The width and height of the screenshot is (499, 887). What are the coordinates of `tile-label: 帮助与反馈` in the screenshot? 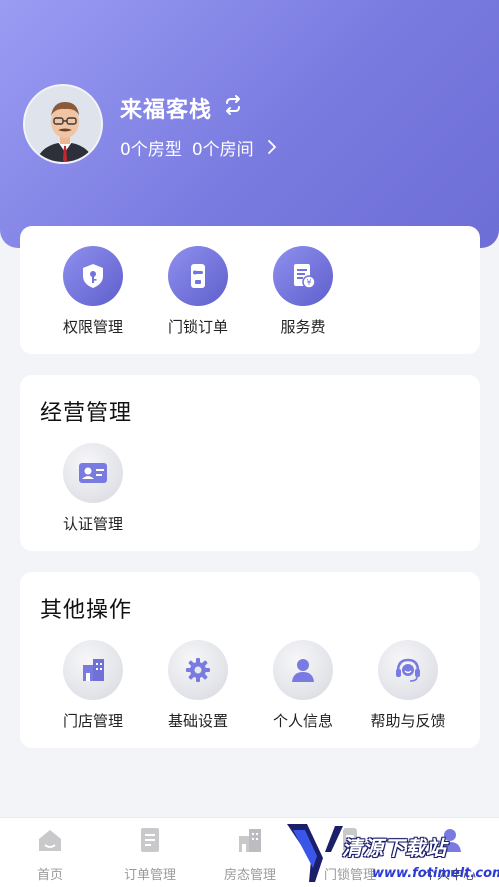 It's located at (408, 721).